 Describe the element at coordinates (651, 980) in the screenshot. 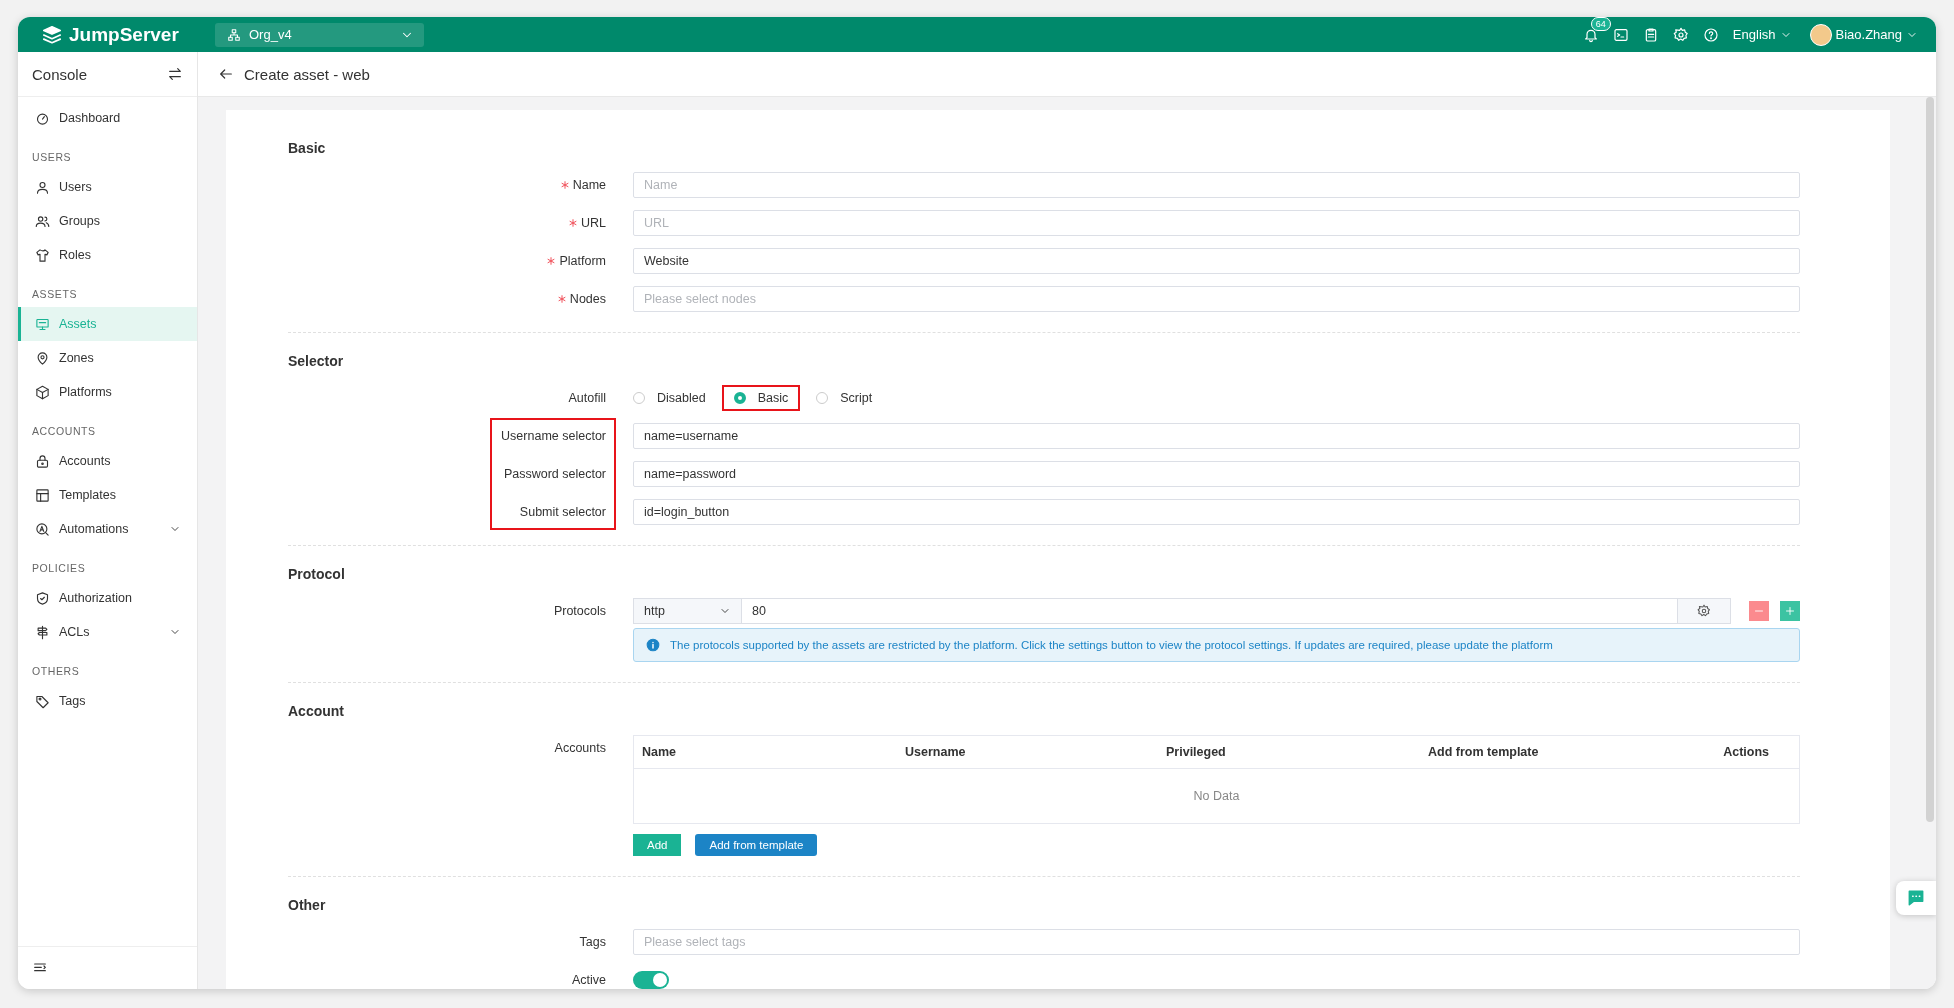

I see `toggle-switch` at that location.